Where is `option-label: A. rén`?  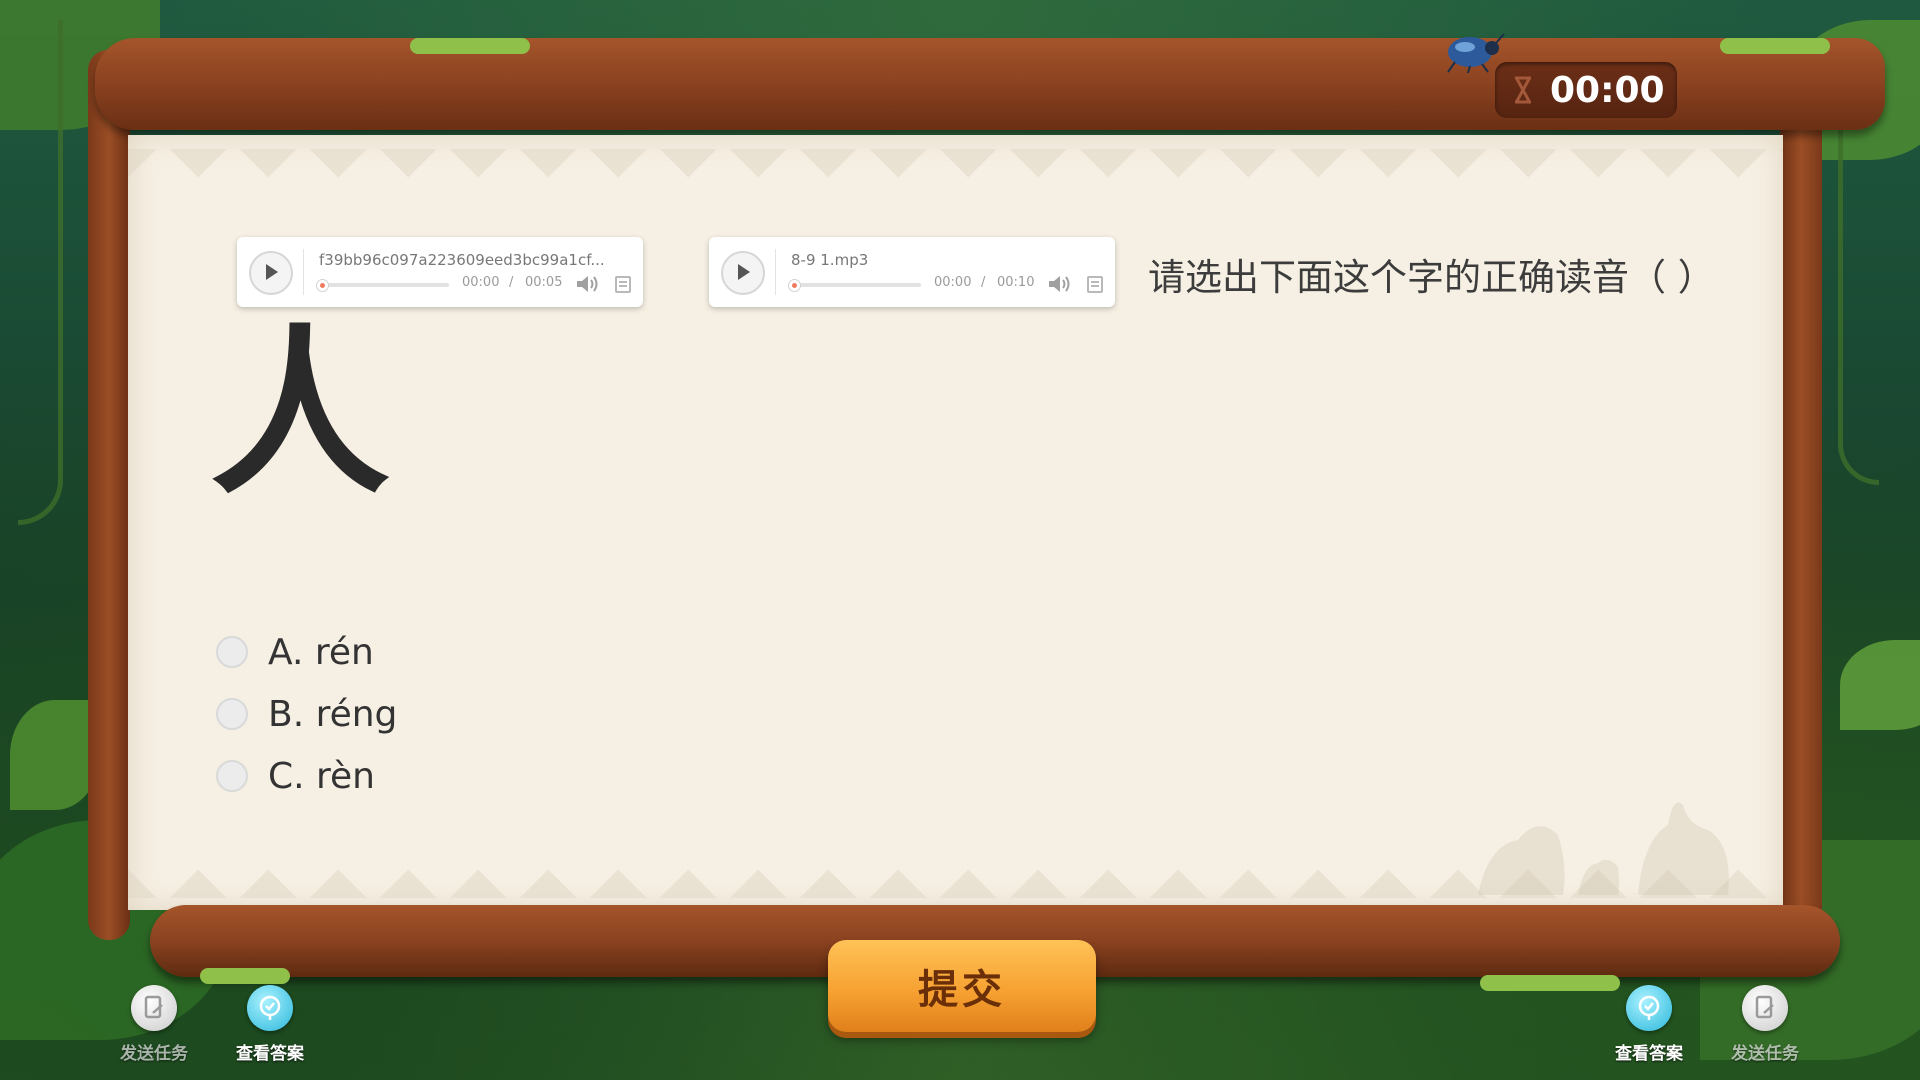 option-label: A. rén is located at coordinates (321, 652).